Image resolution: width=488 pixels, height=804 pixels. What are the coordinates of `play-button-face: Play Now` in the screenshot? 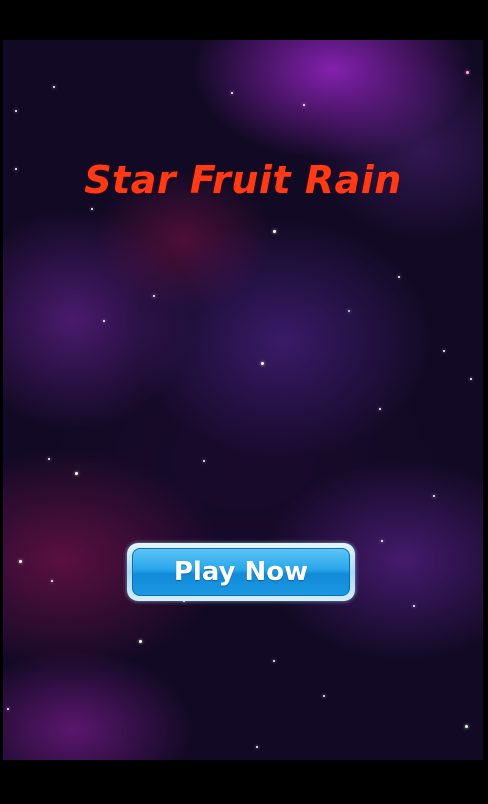 It's located at (241, 572).